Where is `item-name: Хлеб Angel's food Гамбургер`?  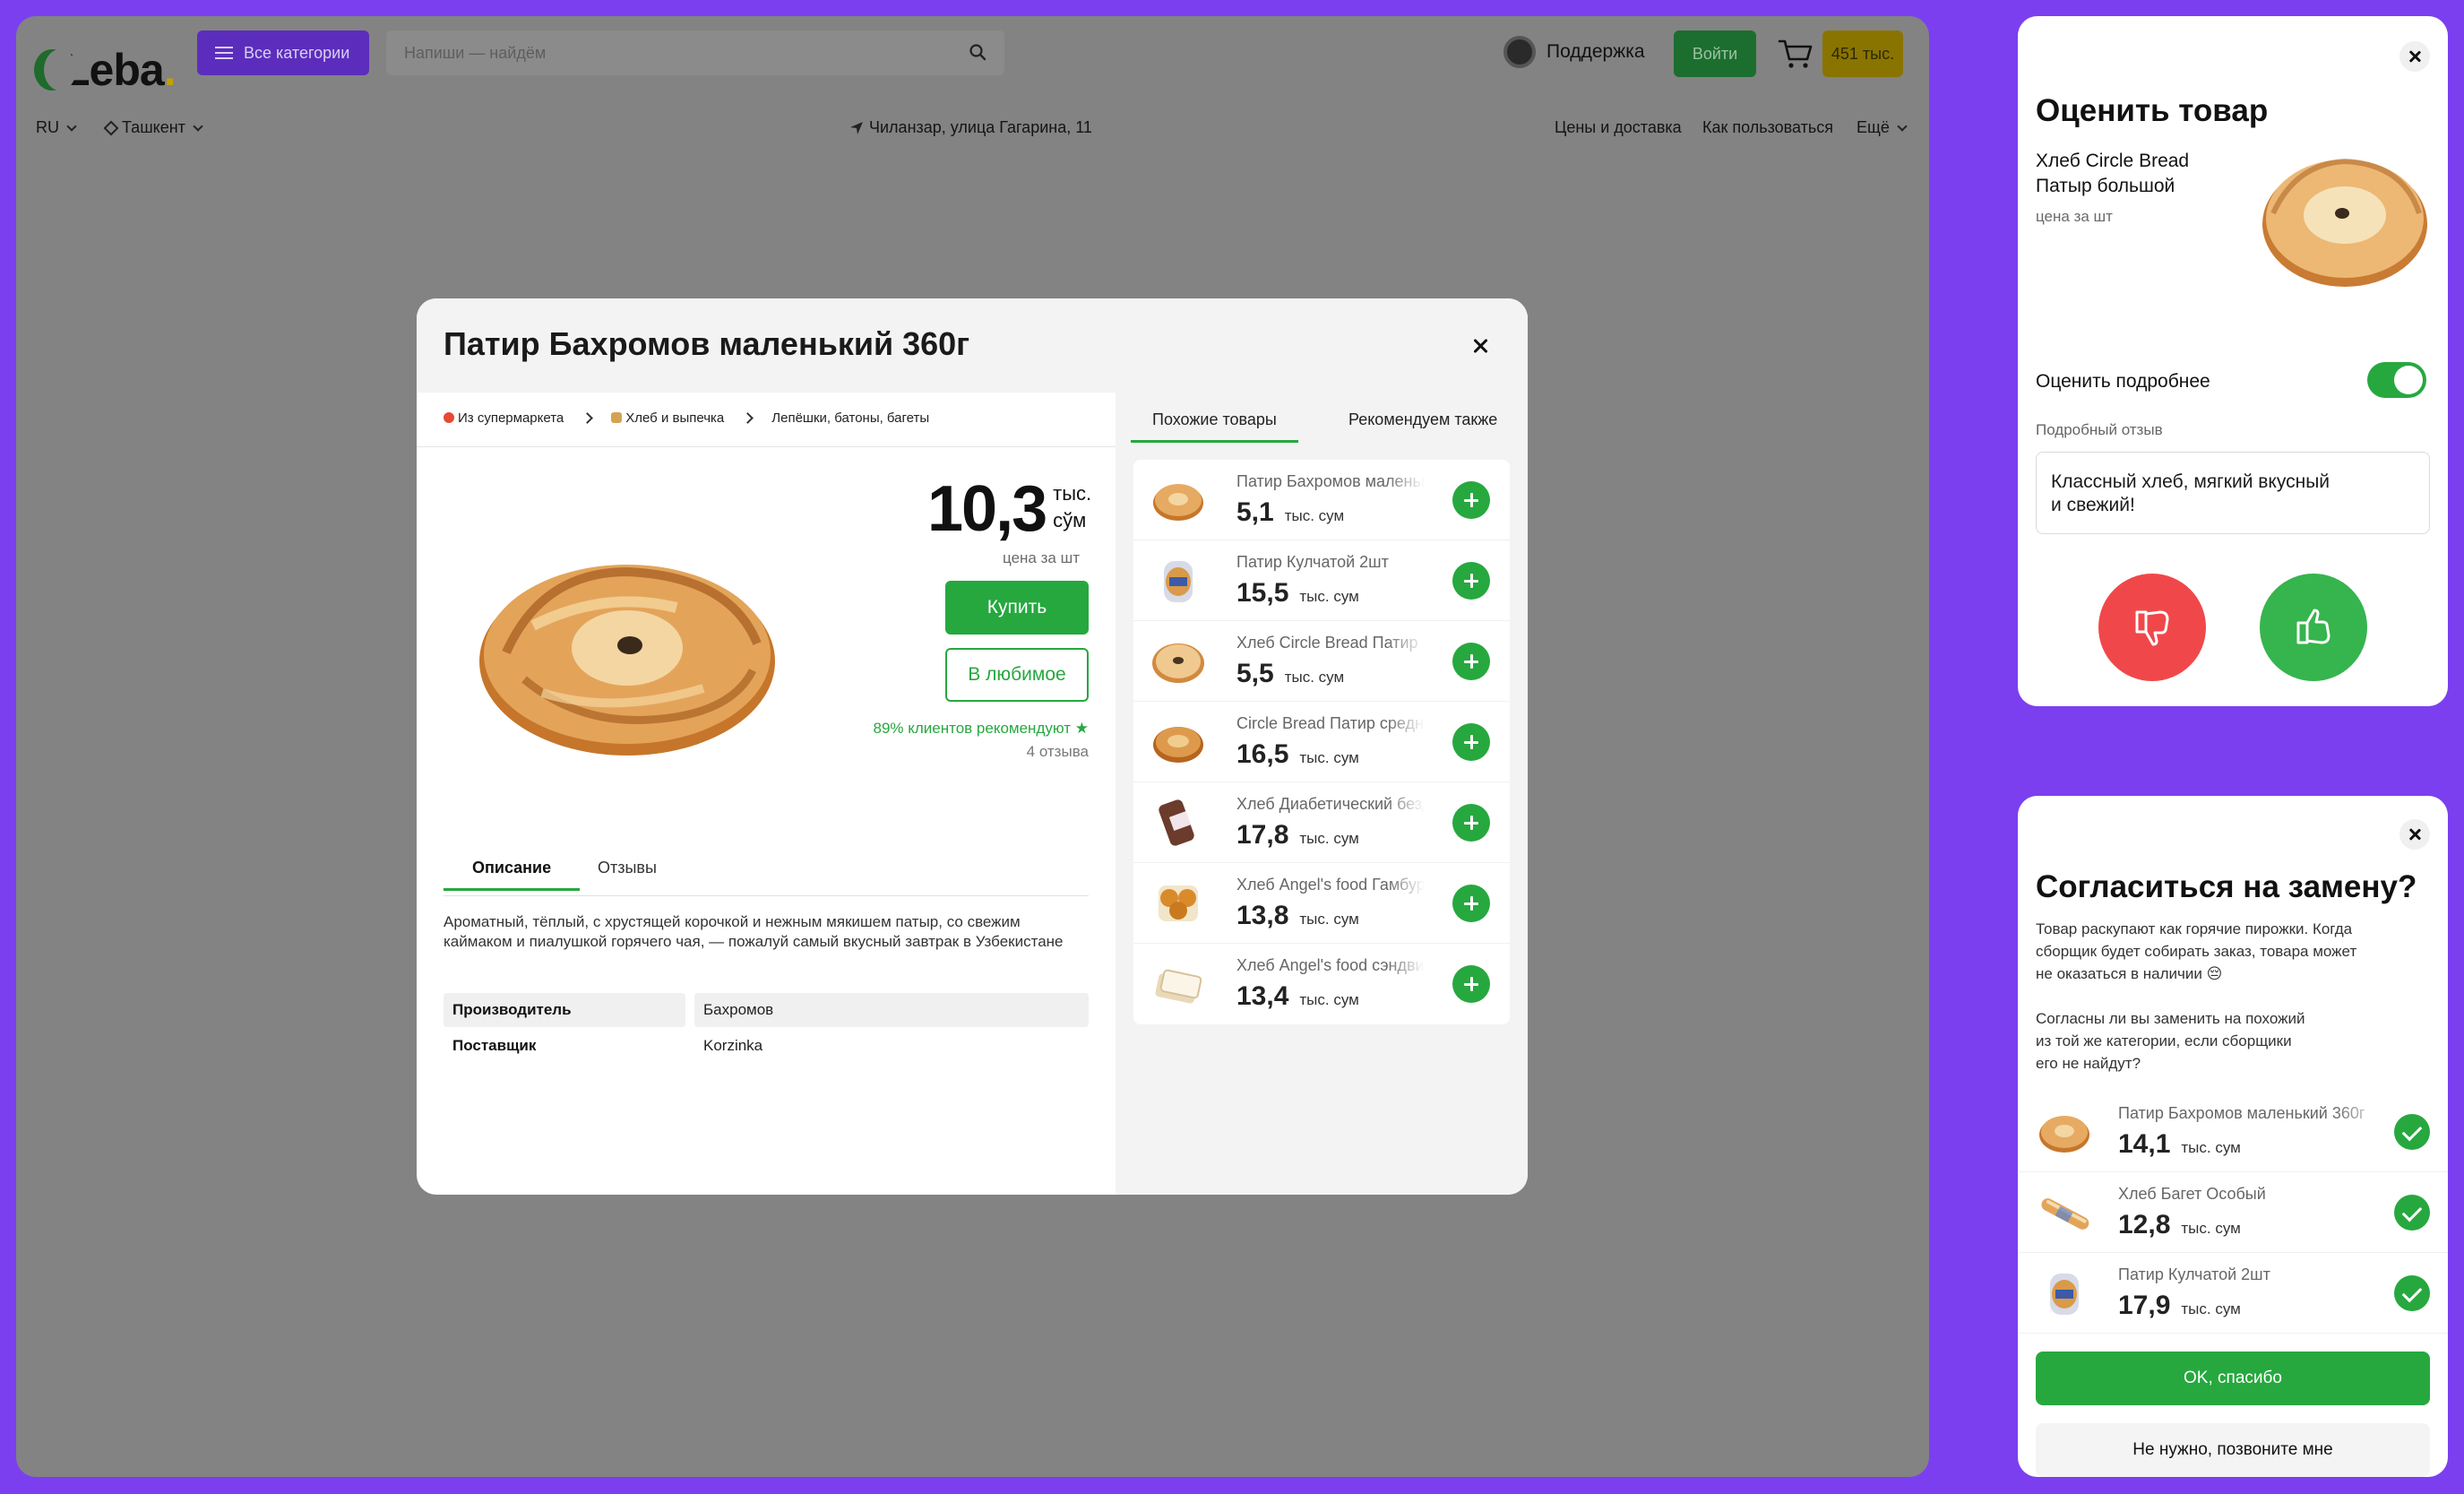 item-name: Хлеб Angel's food Гамбургер is located at coordinates (1330, 885).